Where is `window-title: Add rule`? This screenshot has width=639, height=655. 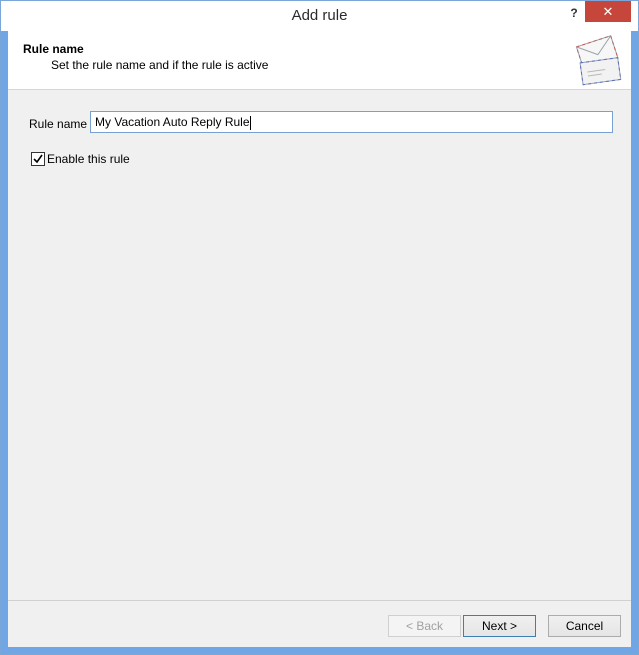 window-title: Add rule is located at coordinates (319, 15).